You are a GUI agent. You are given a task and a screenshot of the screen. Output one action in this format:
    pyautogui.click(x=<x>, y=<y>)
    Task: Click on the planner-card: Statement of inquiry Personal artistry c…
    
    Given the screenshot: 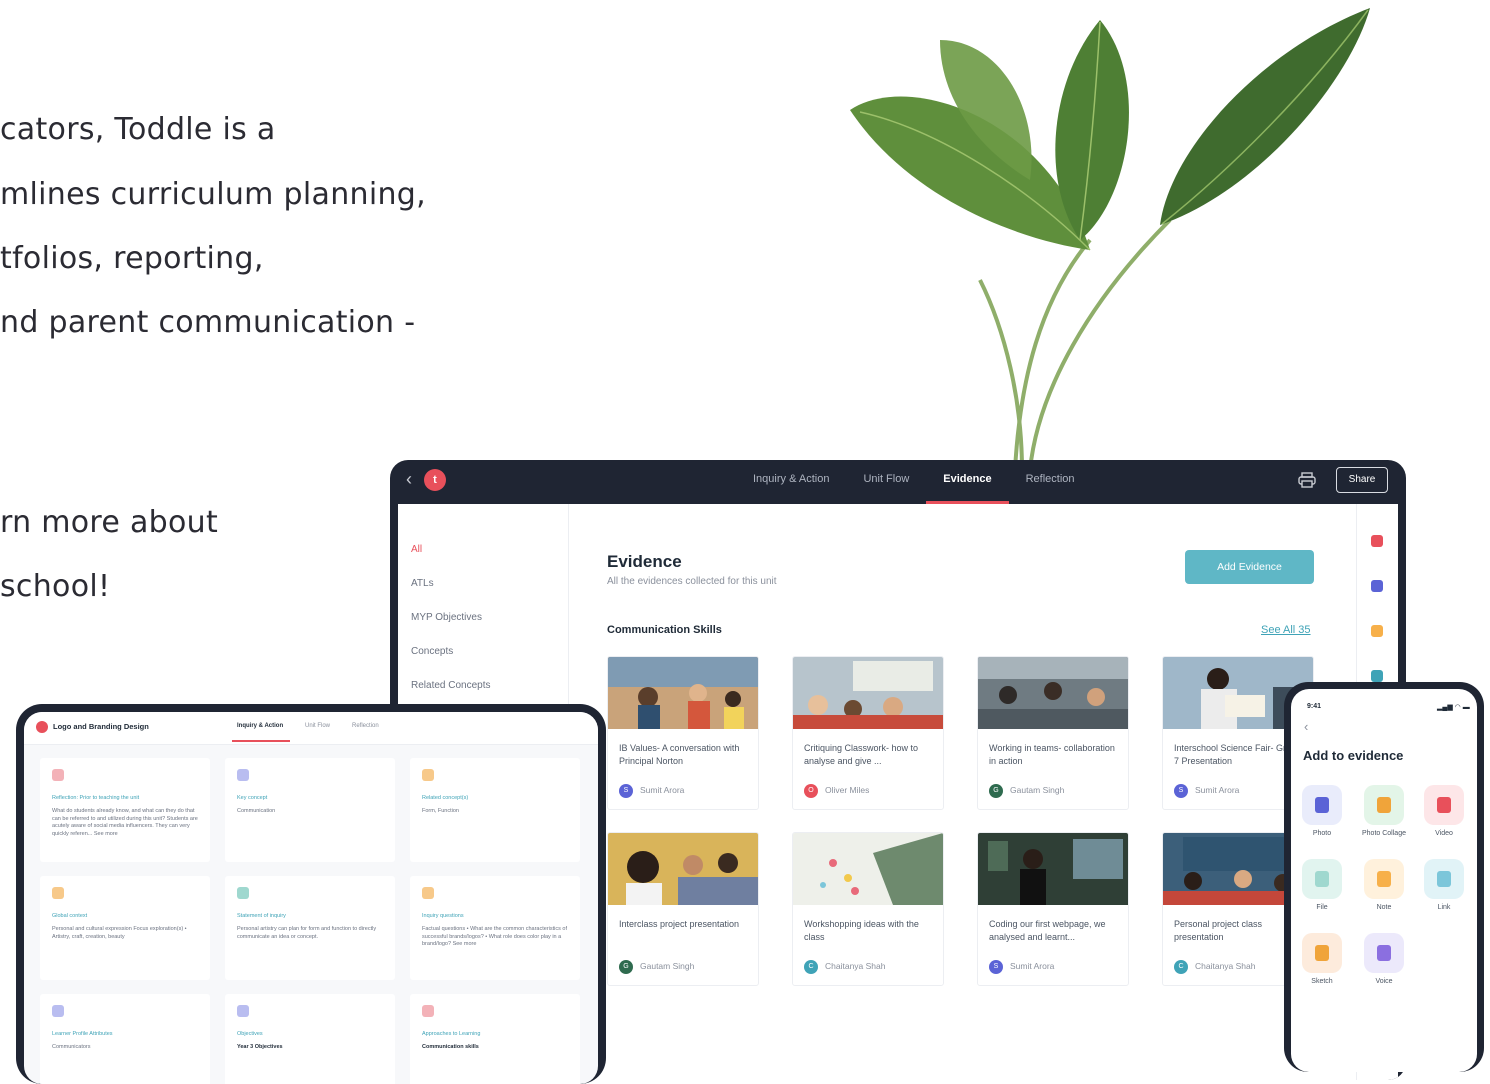 What is the action you would take?
    pyautogui.click(x=310, y=928)
    